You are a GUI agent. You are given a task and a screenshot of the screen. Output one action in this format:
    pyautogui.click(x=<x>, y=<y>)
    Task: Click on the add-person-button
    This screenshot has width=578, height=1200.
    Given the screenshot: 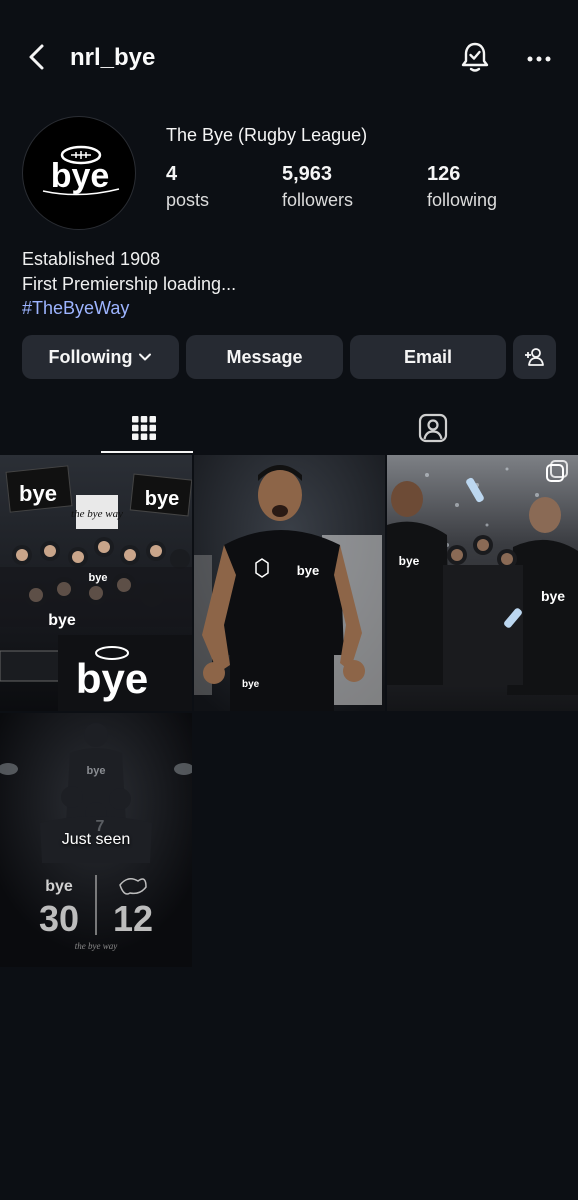 What is the action you would take?
    pyautogui.click(x=534, y=357)
    